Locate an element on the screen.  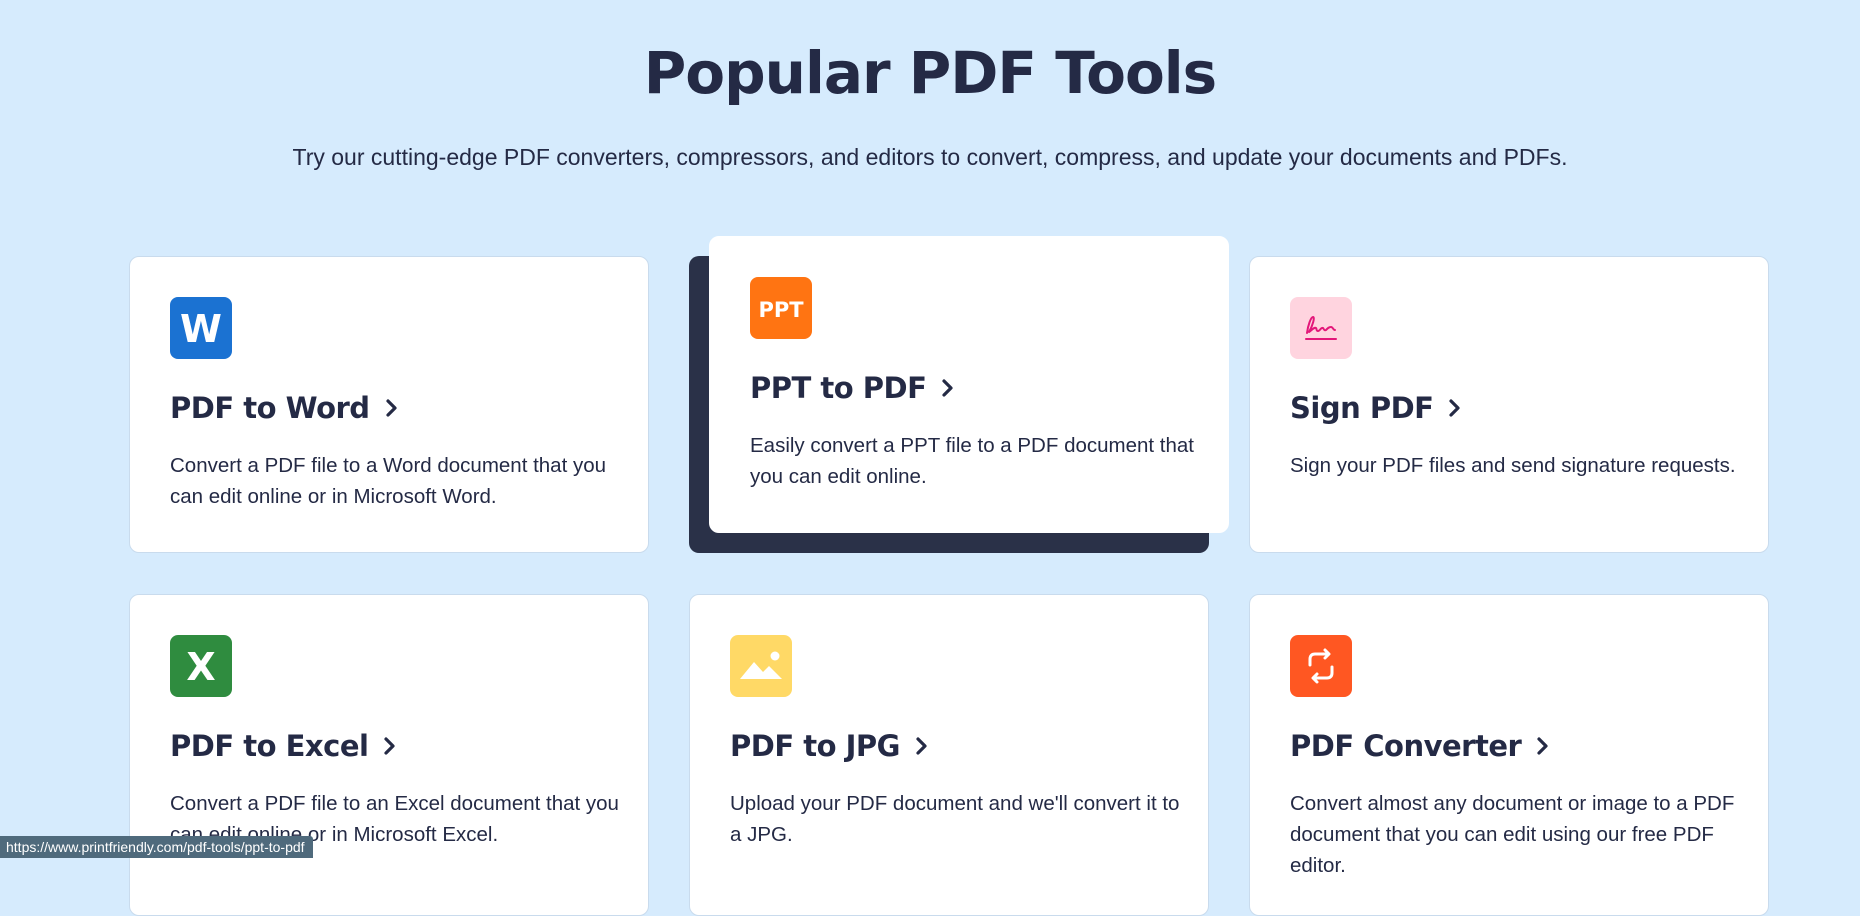
tool-name: Sign PDF is located at coordinates (1362, 408).